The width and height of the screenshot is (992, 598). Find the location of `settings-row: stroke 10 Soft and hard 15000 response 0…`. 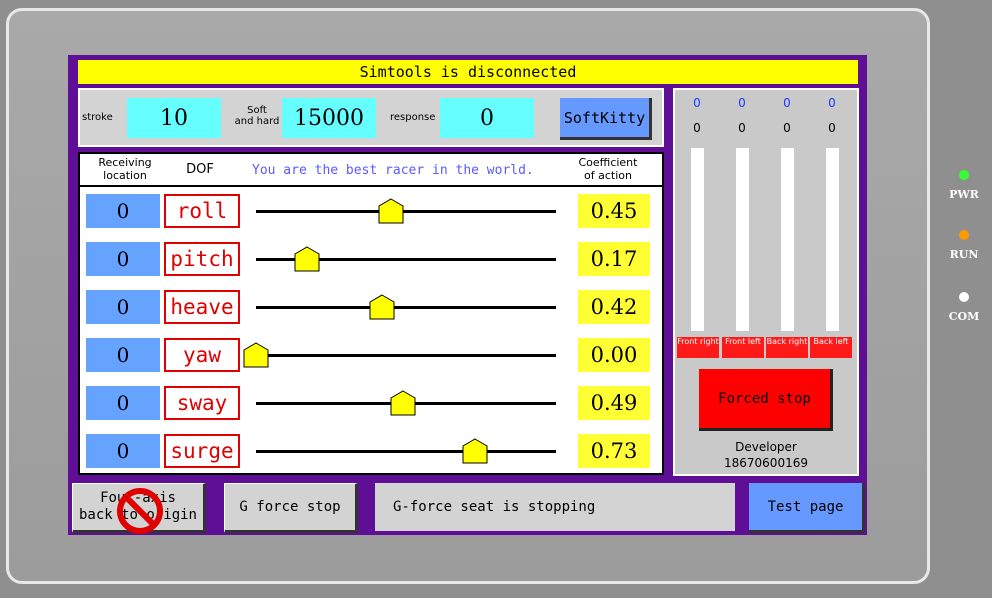

settings-row: stroke 10 Soft and hard 15000 response 0… is located at coordinates (371, 117).